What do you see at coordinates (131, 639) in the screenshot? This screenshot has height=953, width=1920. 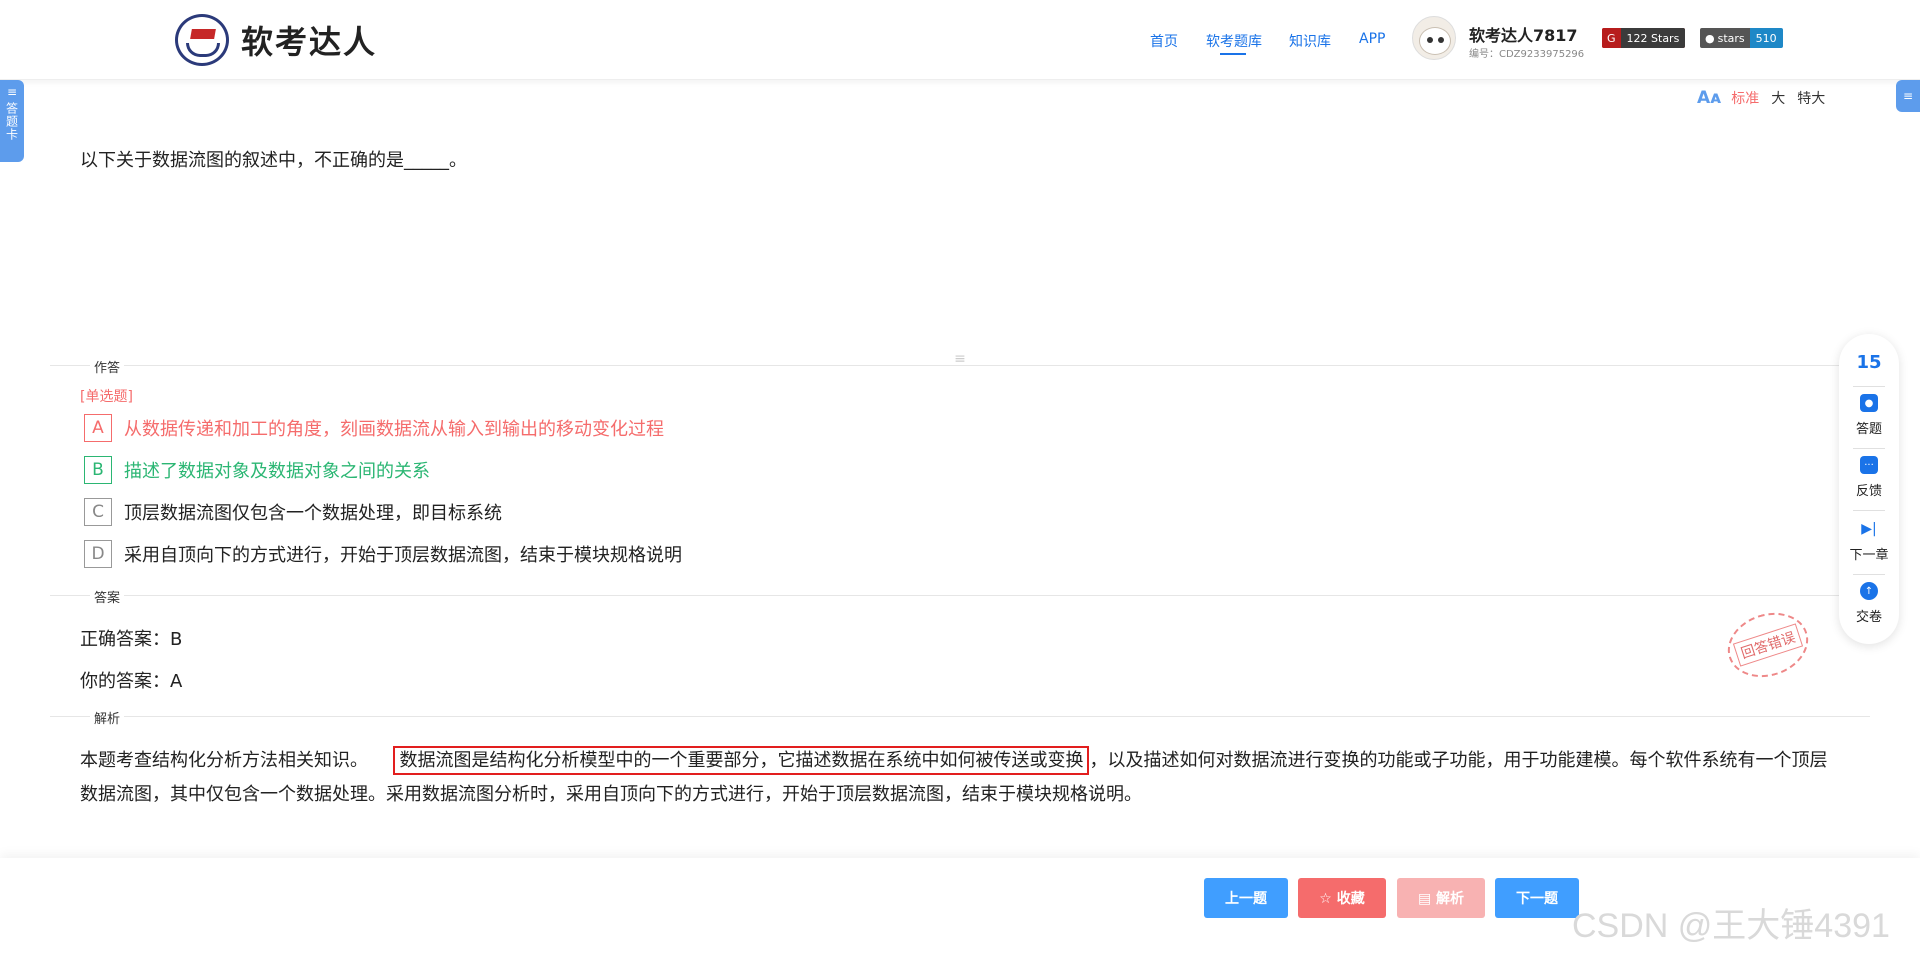 I see `correct-answer: 正确答案：B` at bounding box center [131, 639].